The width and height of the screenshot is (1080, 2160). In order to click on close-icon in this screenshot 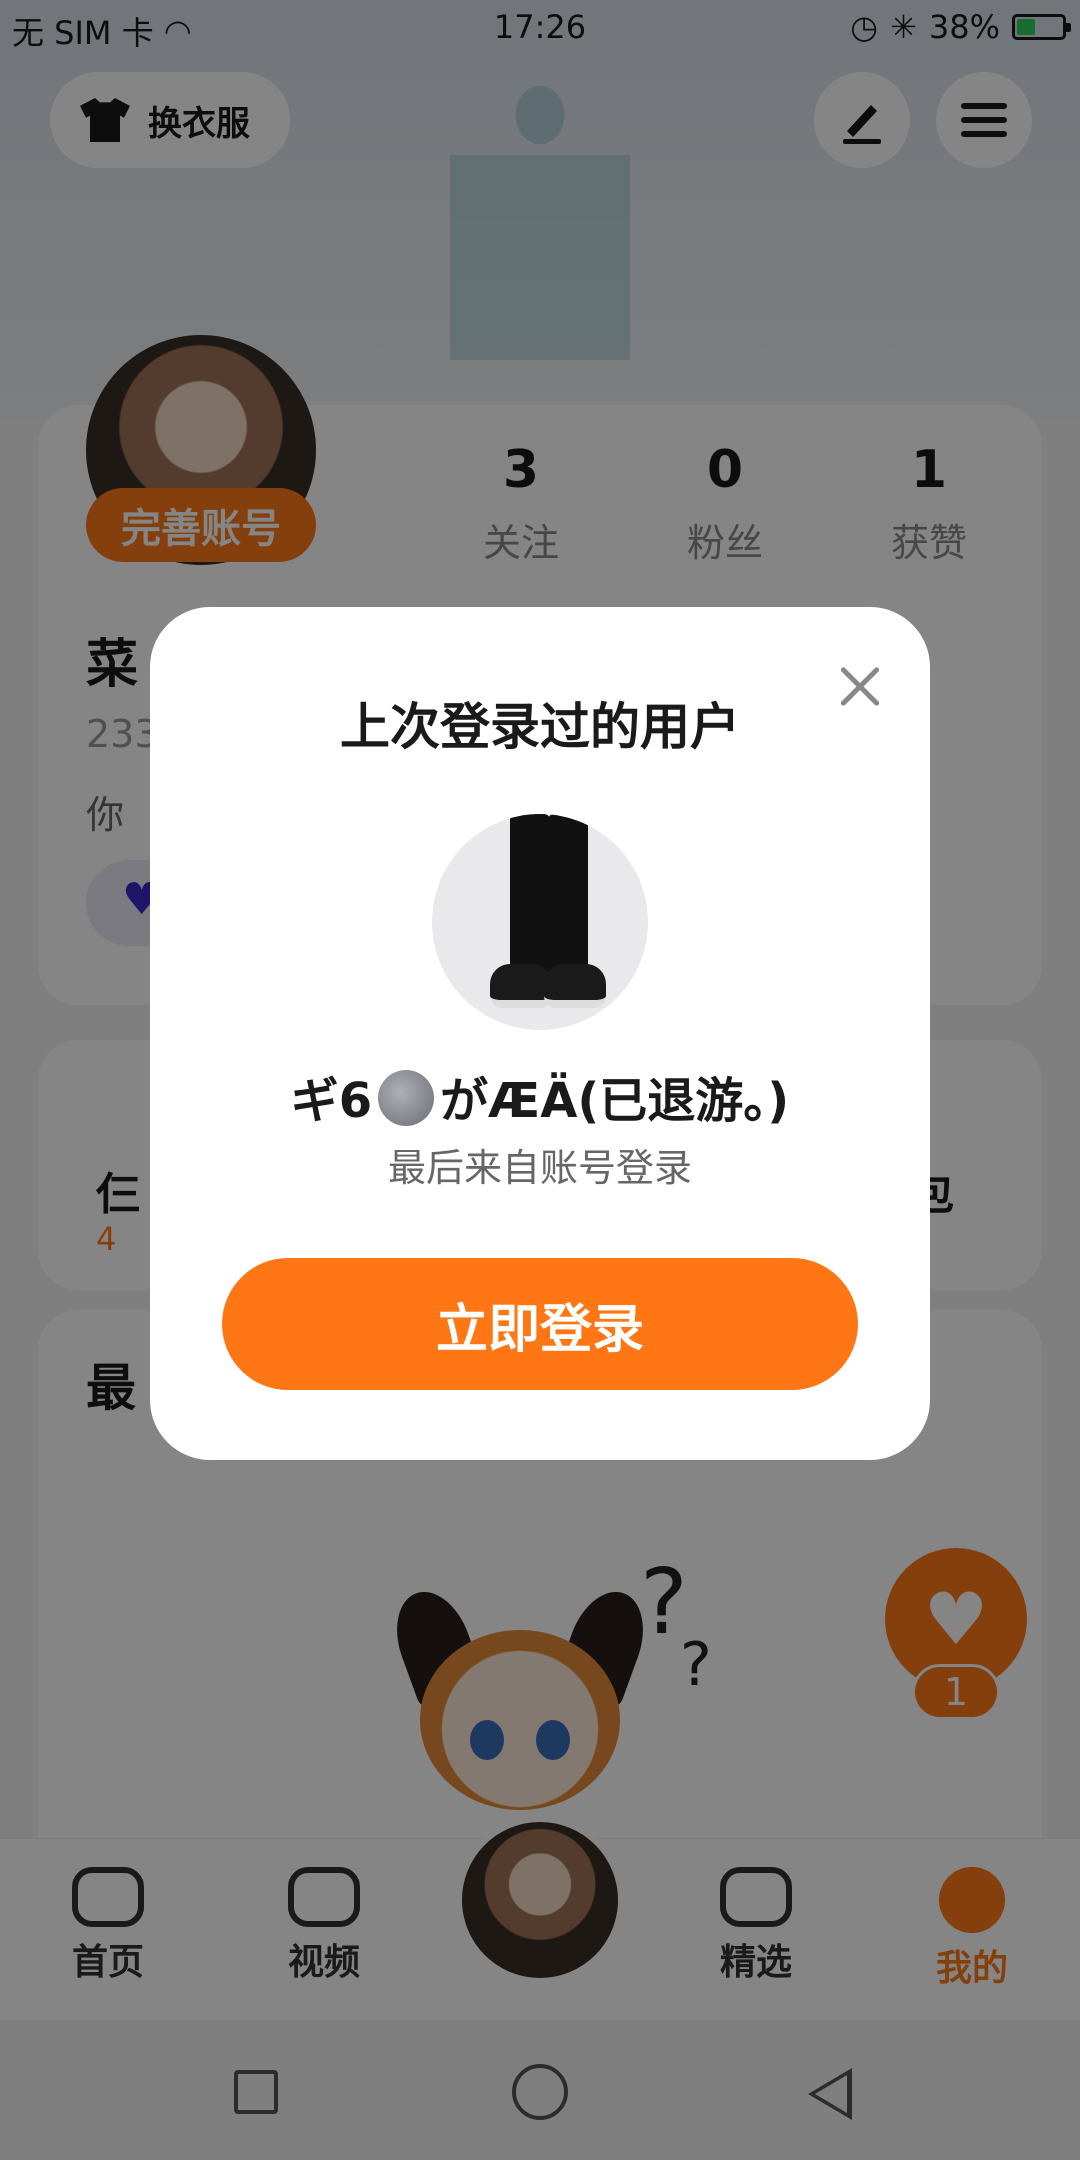, I will do `click(860, 687)`.